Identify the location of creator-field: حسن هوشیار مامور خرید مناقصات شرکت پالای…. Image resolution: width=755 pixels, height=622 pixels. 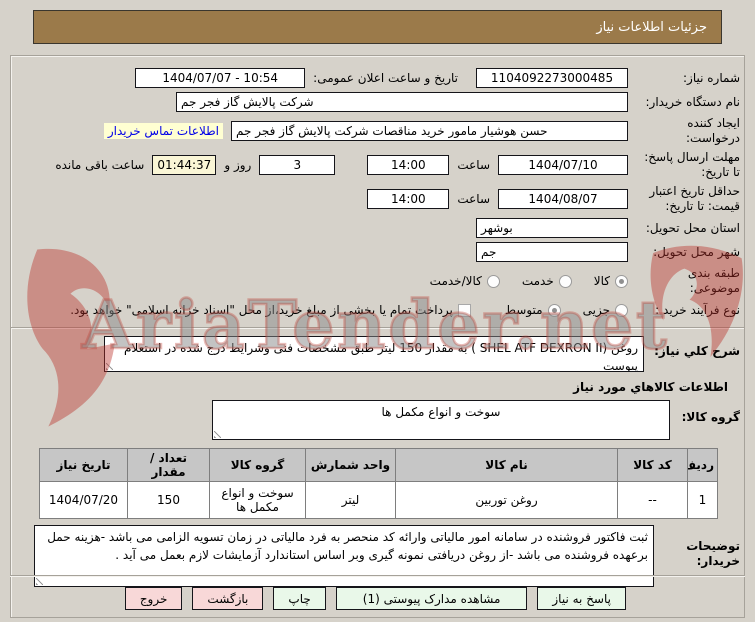
(429, 131).